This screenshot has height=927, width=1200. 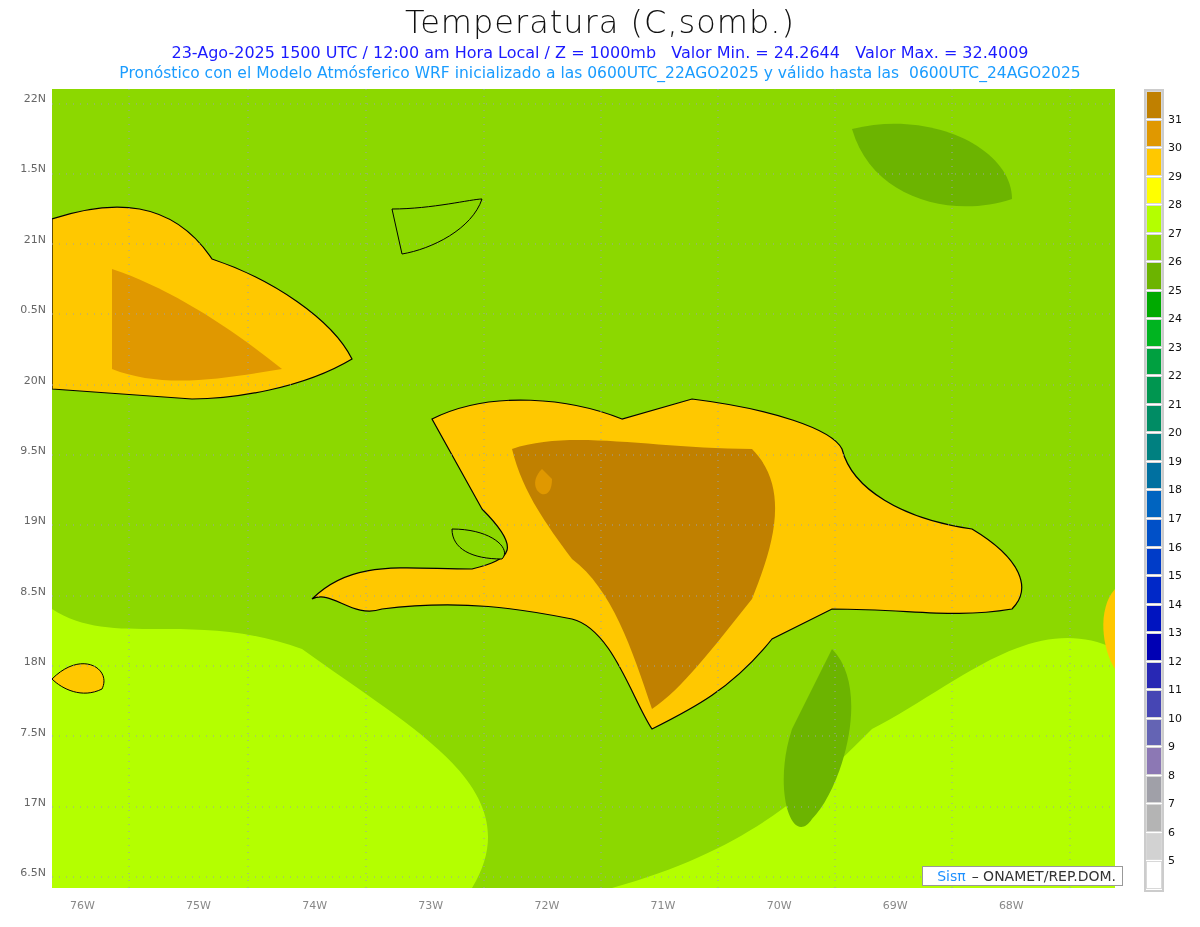 What do you see at coordinates (600, 22) in the screenshot?
I see `chart-title: Temperatura (C,somb.)` at bounding box center [600, 22].